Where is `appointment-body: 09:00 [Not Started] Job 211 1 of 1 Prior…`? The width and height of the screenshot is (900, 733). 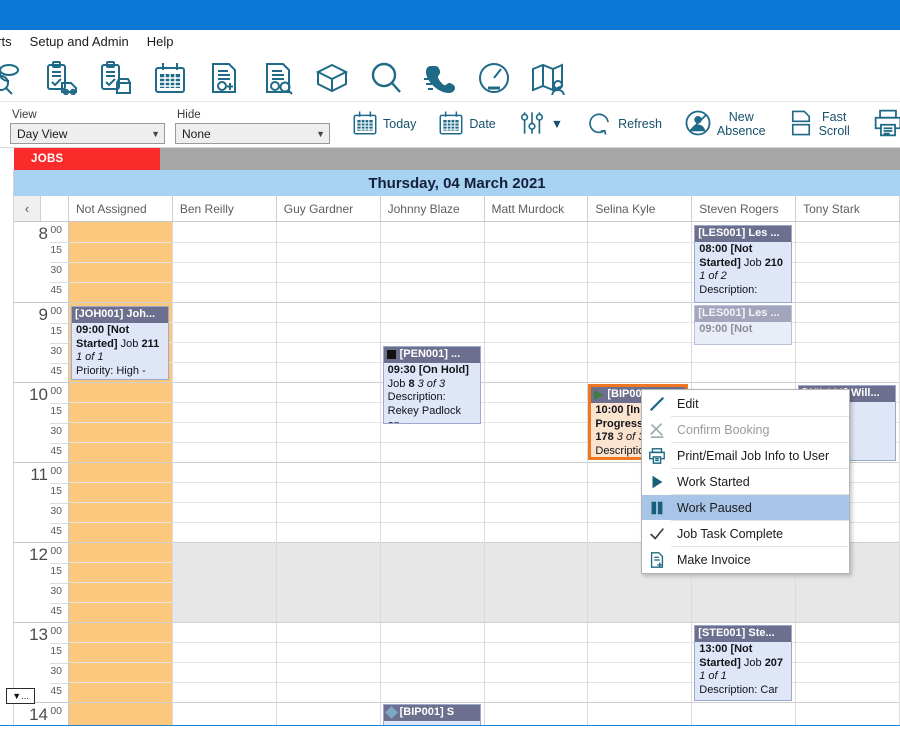
appointment-body: 09:00 [Not Started] Job 211 1 of 1 Prior… is located at coordinates (120, 351).